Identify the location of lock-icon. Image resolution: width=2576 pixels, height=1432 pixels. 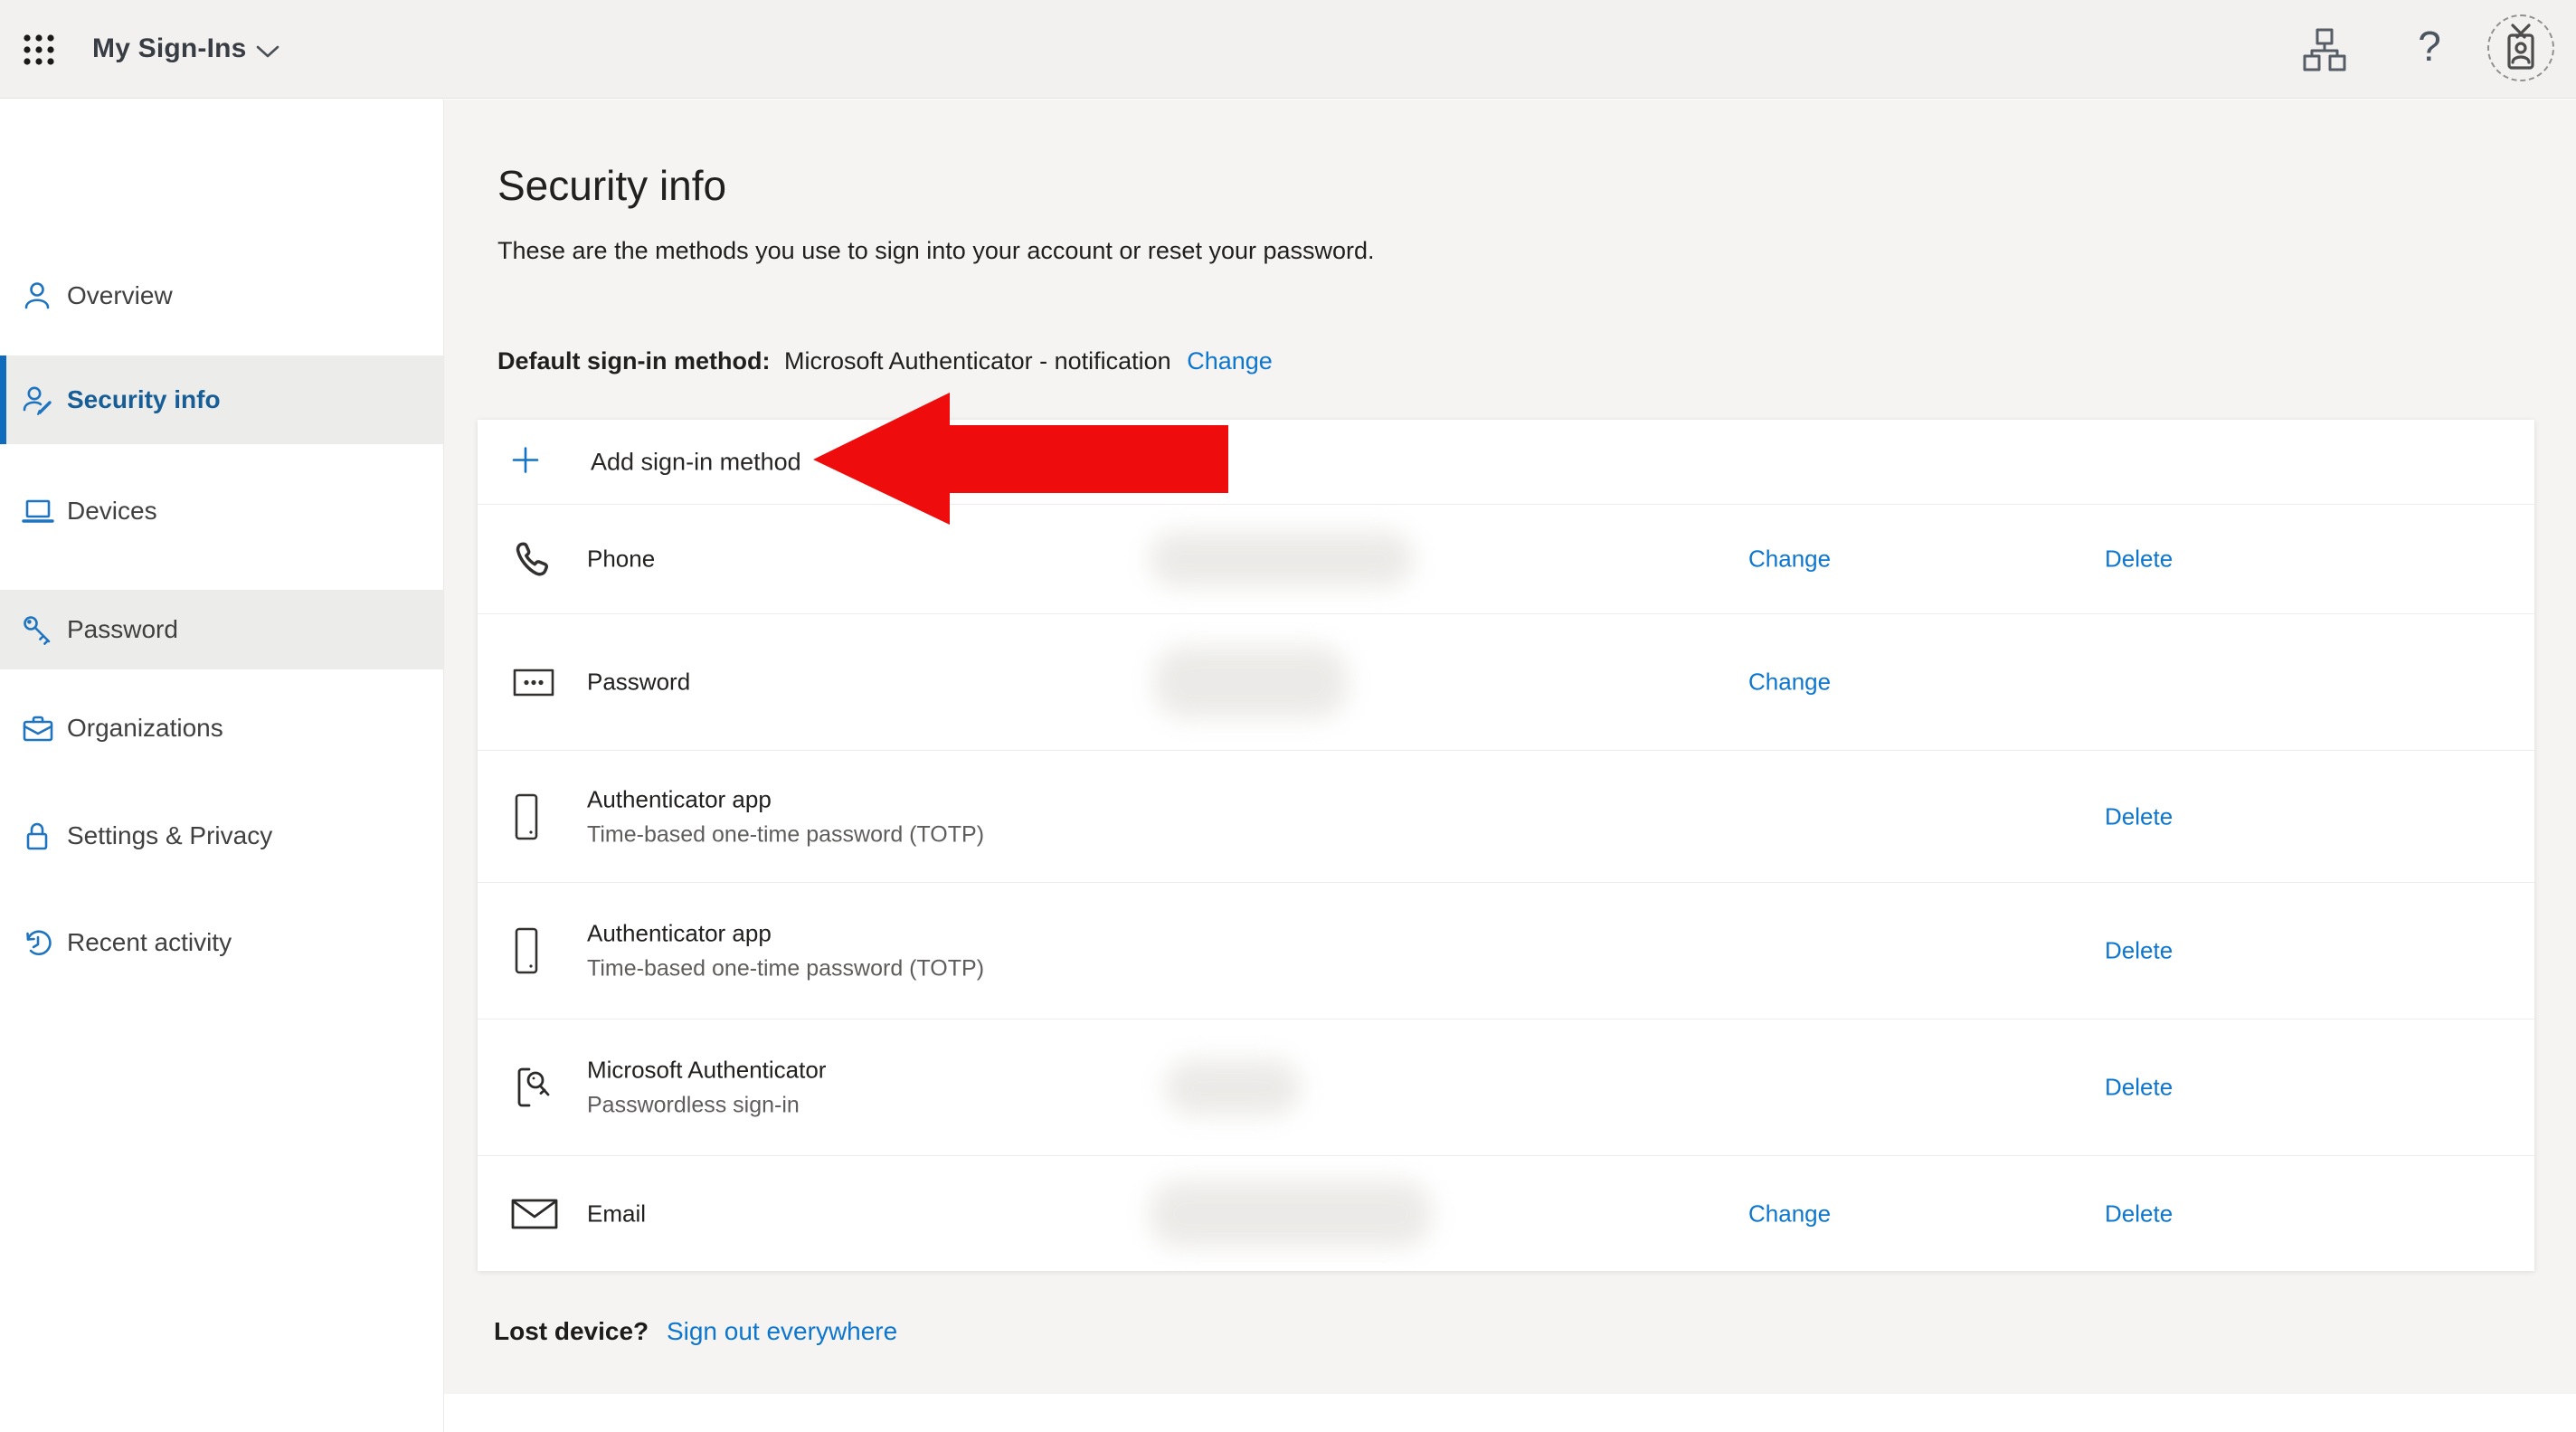
(37, 835).